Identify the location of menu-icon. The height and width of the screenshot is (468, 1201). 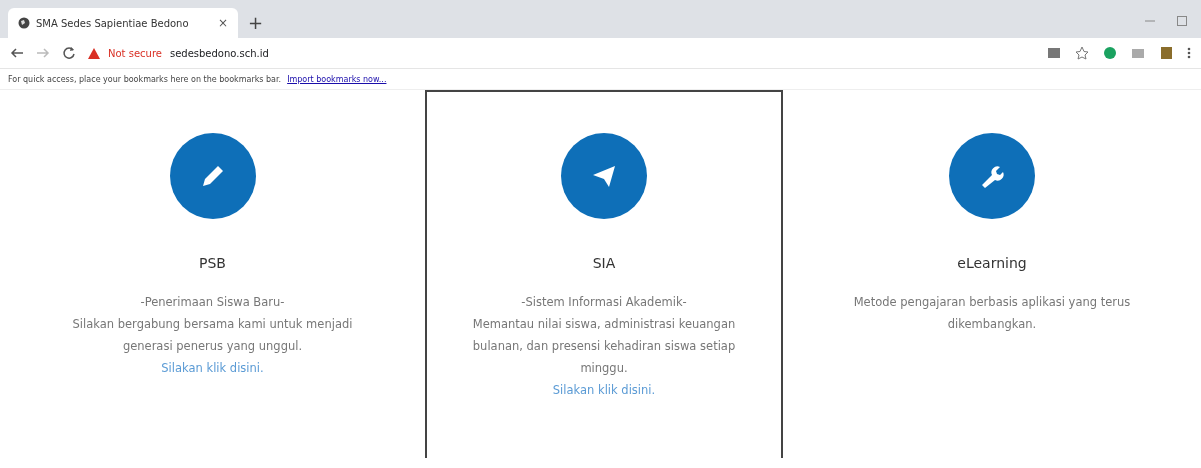
(1189, 53).